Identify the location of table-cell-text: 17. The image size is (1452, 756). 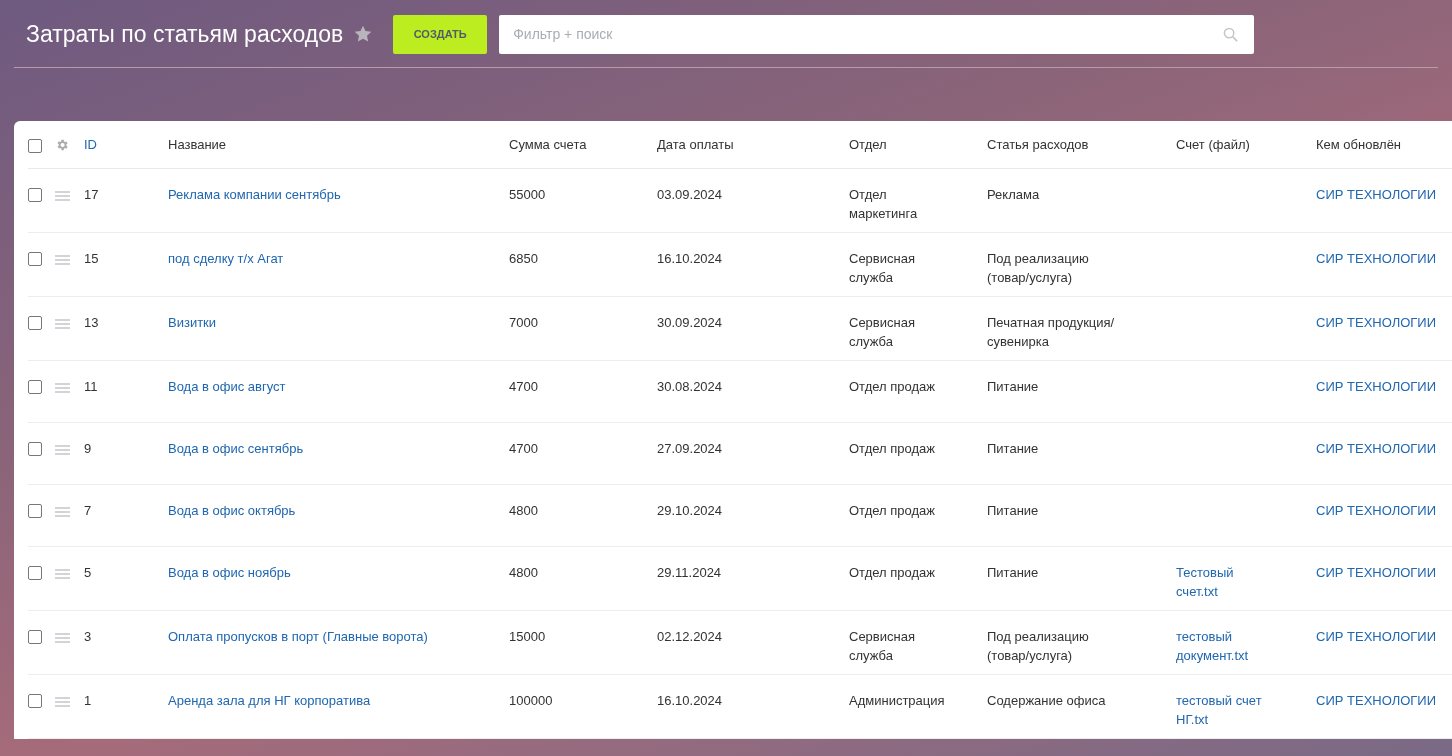
(92, 195).